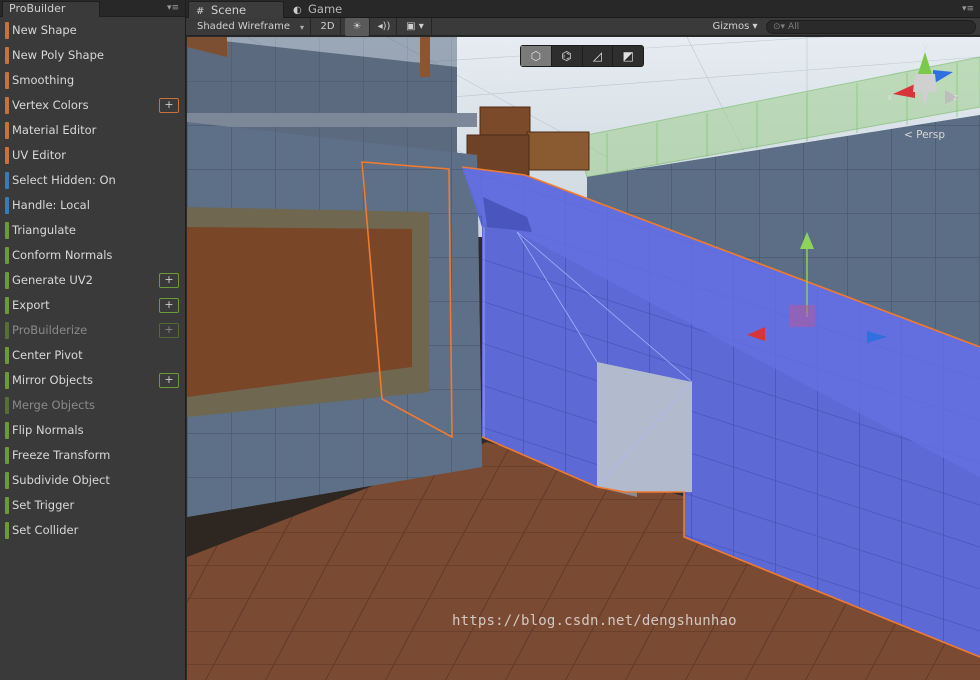 The width and height of the screenshot is (980, 680). Describe the element at coordinates (955, 98) in the screenshot. I see `gizmo-z-label: z` at that location.